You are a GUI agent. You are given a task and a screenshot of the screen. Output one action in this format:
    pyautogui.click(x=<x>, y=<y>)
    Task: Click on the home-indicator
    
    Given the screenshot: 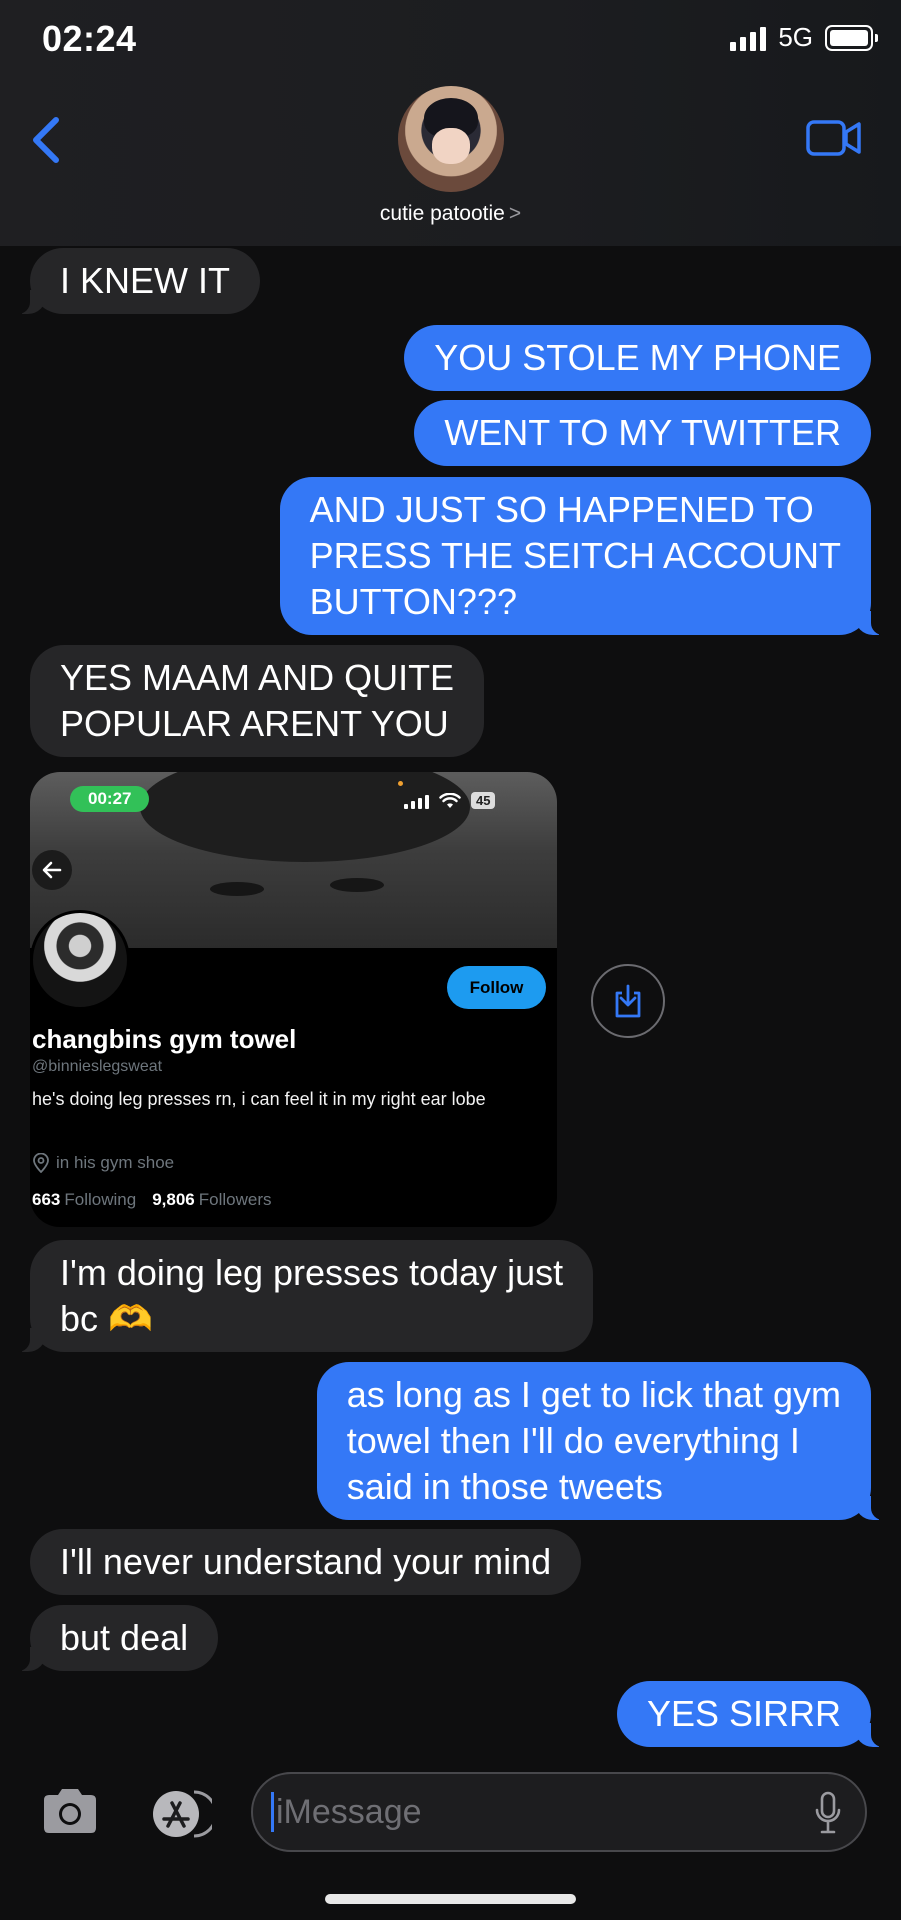 What is the action you would take?
    pyautogui.click(x=450, y=1899)
    